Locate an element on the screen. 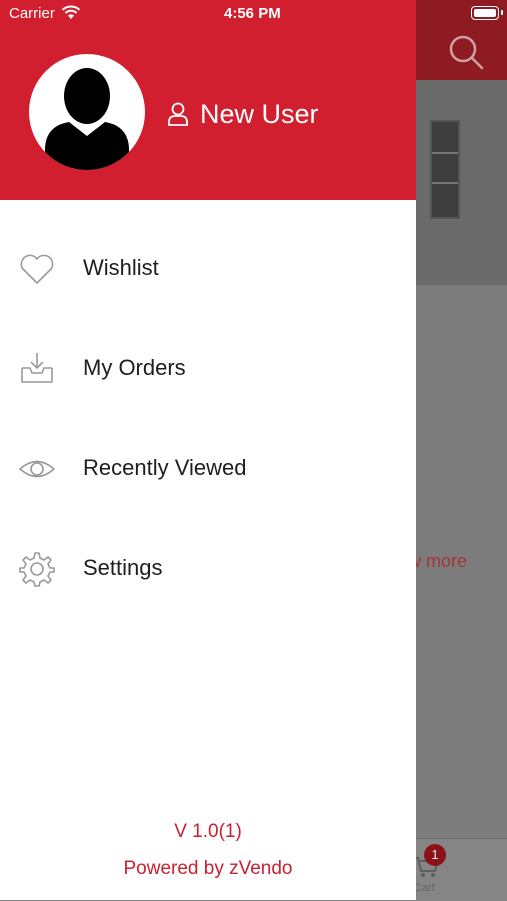 This screenshot has height=901, width=507. menu-item-label: Recently Viewed is located at coordinates (165, 467).